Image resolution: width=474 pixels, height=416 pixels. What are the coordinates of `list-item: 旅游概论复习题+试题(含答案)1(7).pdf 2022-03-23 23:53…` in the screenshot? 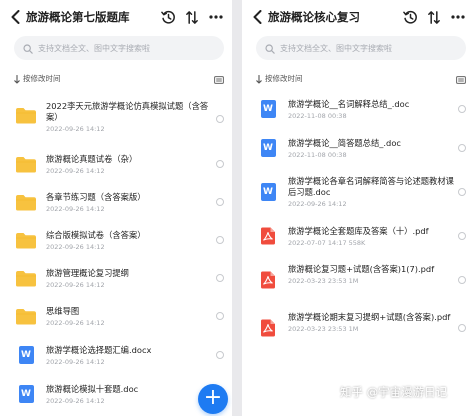 It's located at (358, 276).